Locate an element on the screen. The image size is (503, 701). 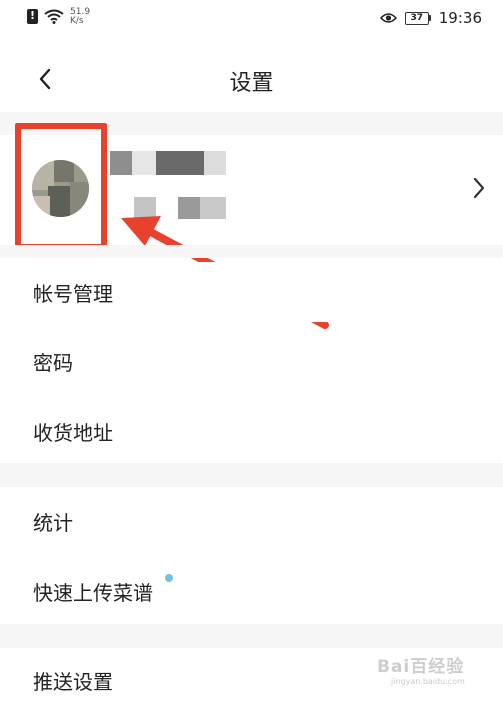
status-left: 51.9 K/s is located at coordinates (58, 17).